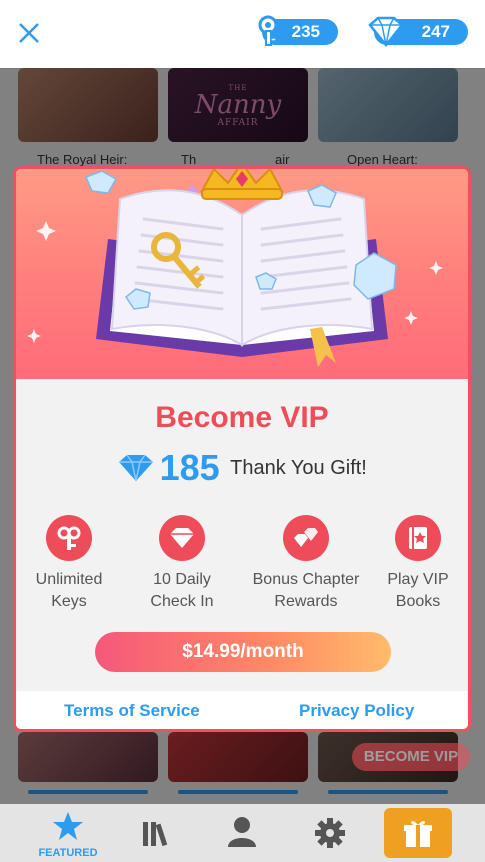  I want to click on privacy-policy-link: Privacy Policy, so click(356, 711).